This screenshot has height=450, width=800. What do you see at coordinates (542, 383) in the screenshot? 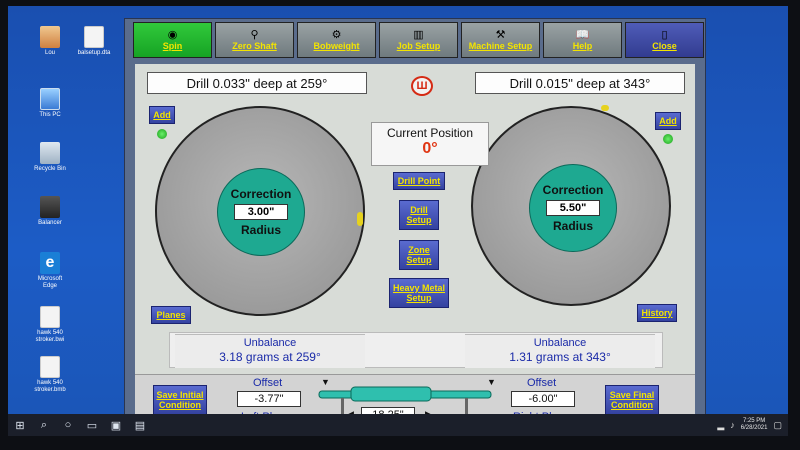
I see `right-offset-title: Offset` at bounding box center [542, 383].